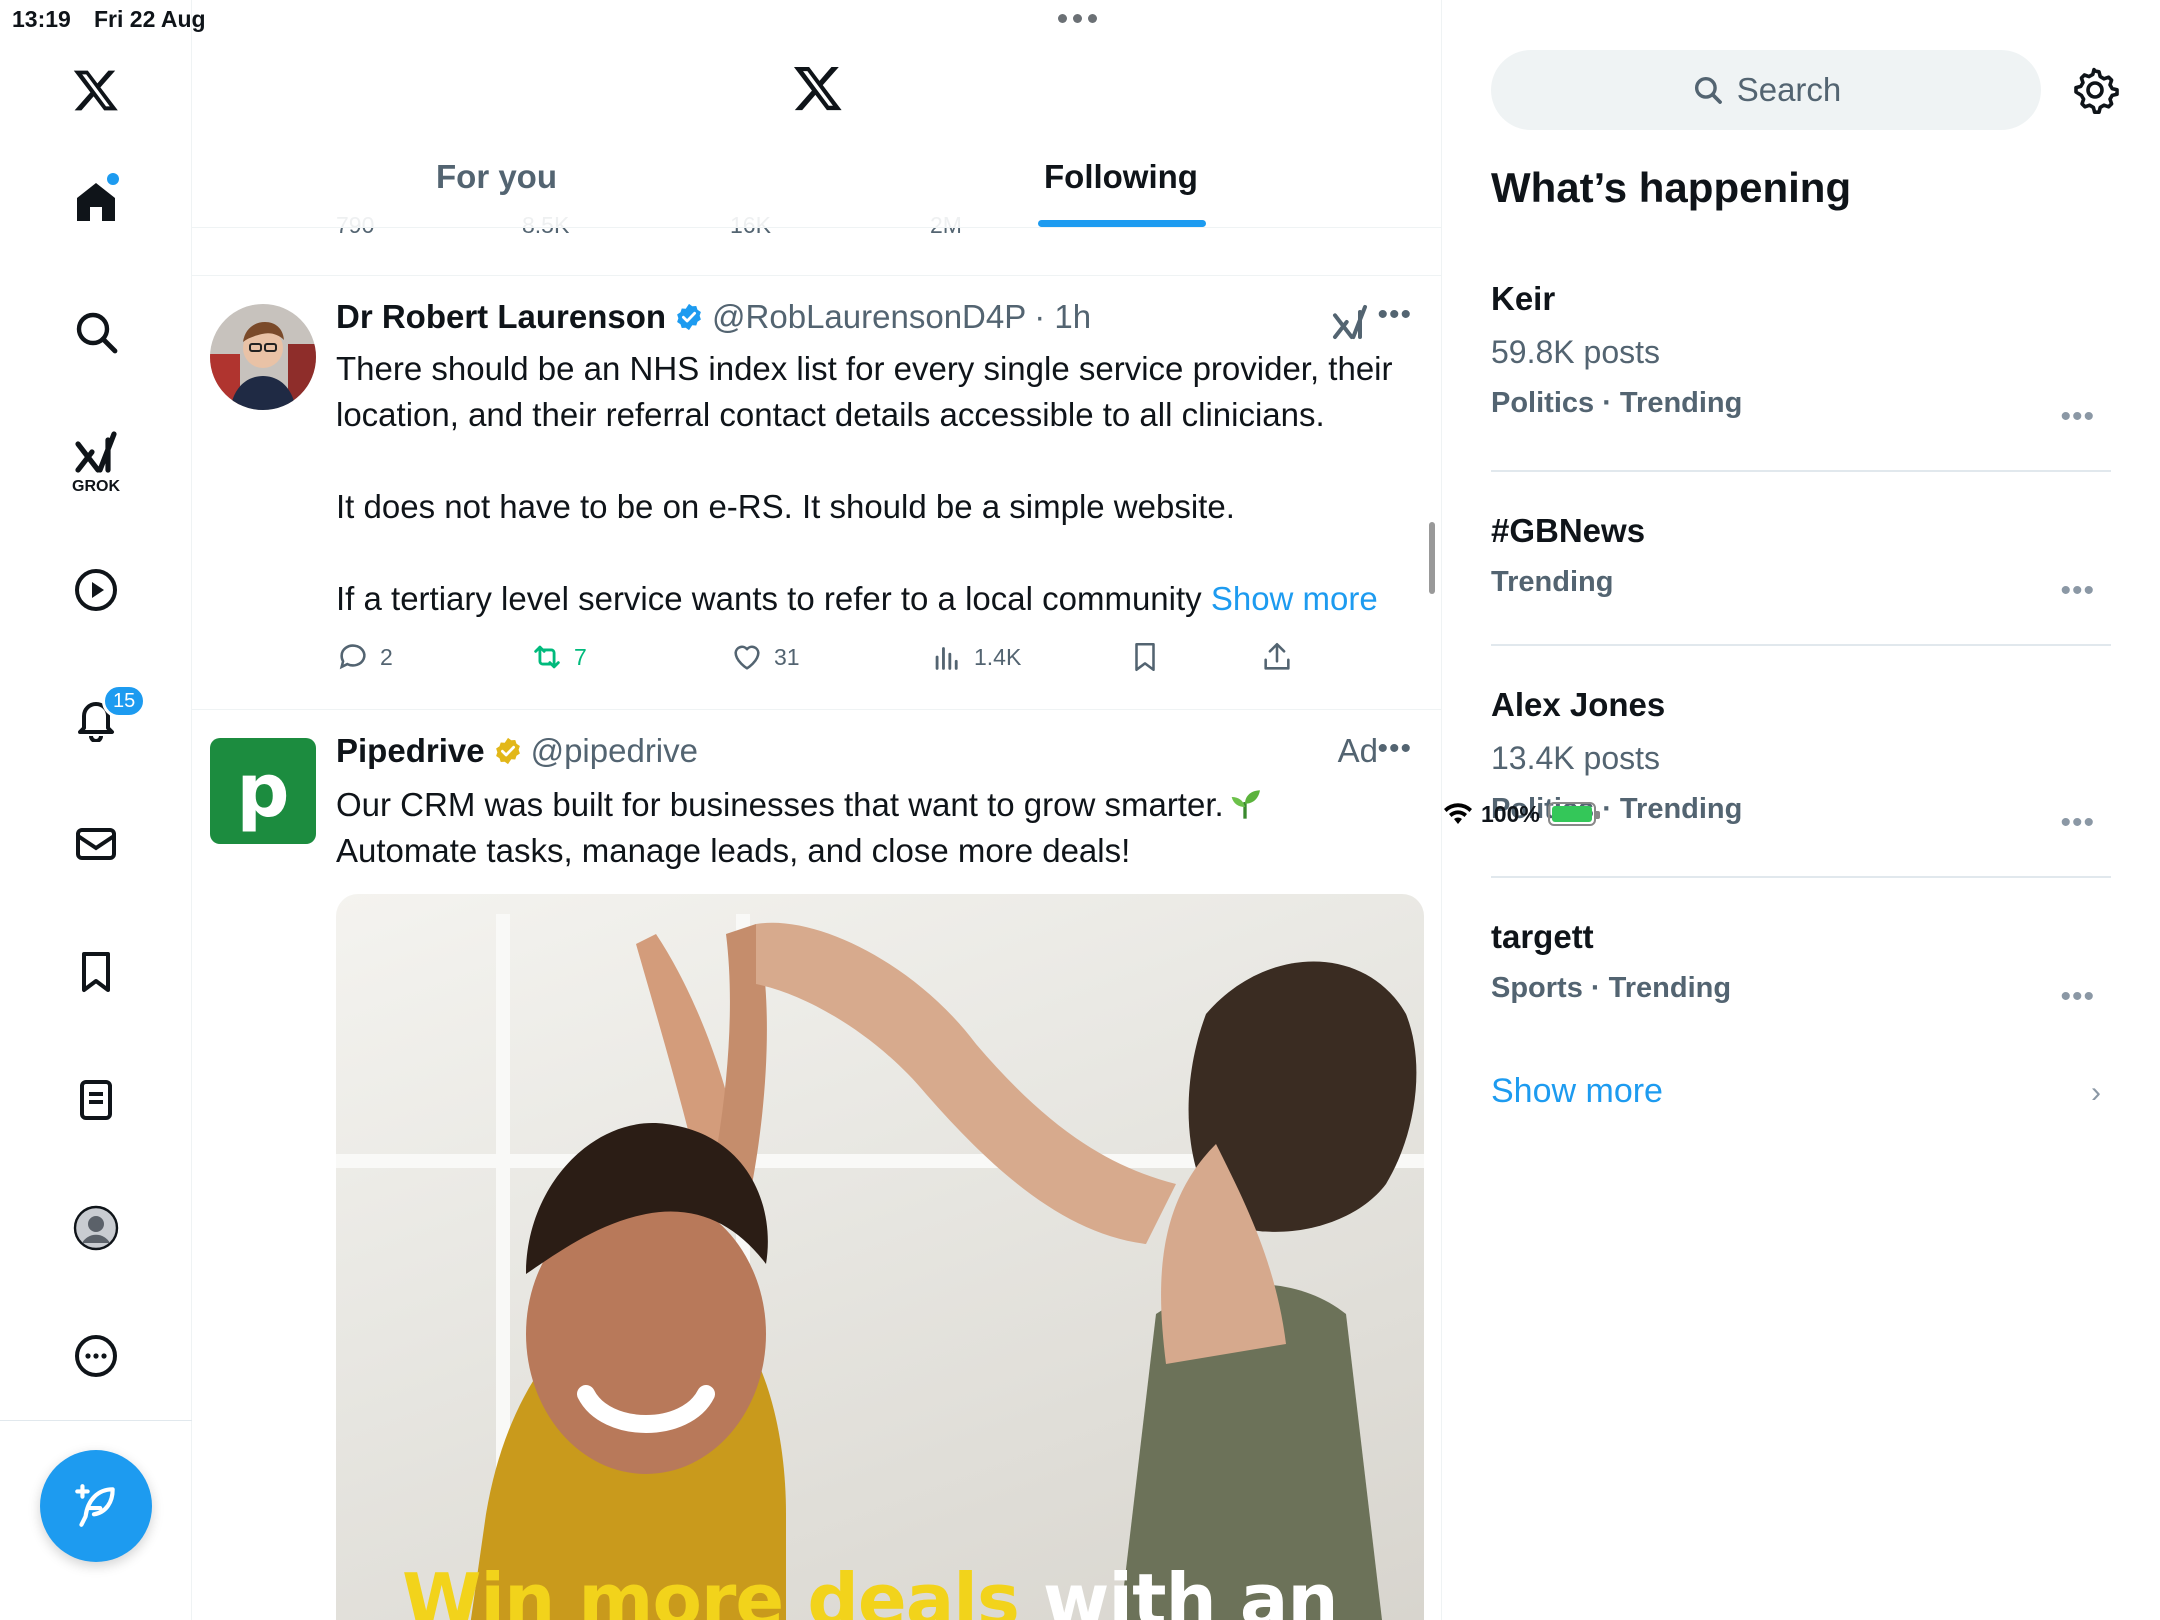 This screenshot has width=2160, height=1620. I want to click on repost-icon, so click(547, 657).